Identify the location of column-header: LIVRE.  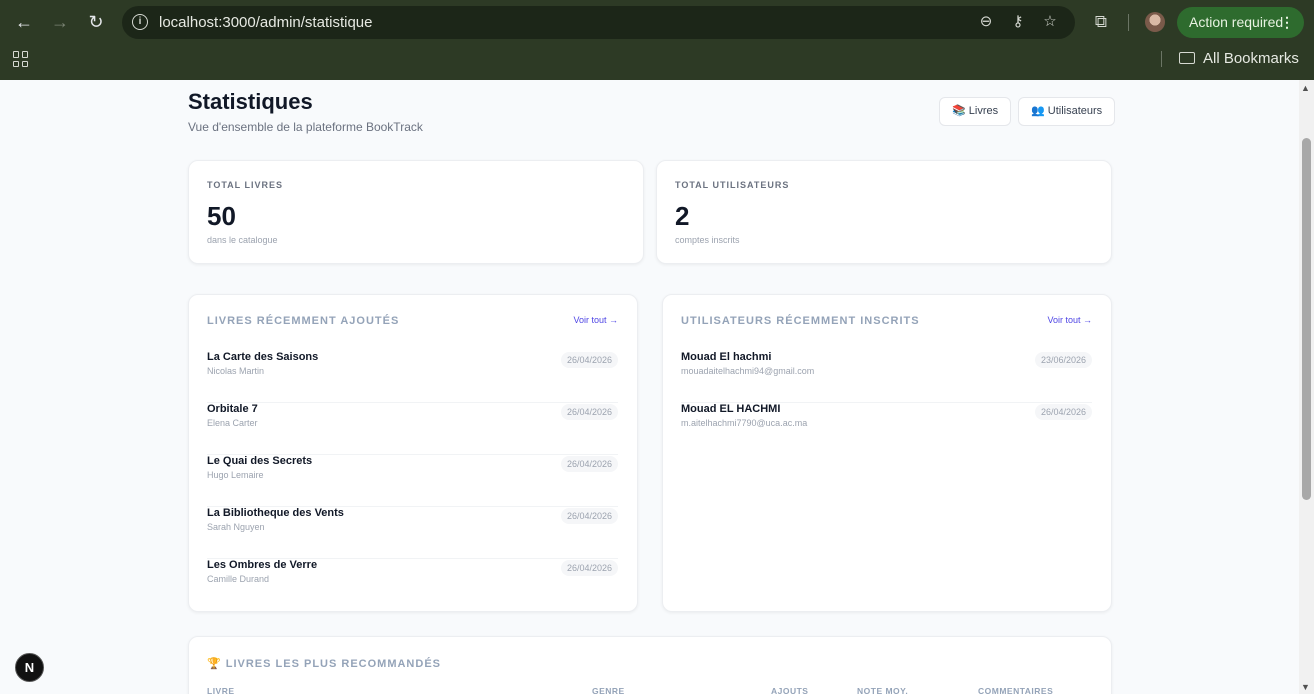
(221, 690).